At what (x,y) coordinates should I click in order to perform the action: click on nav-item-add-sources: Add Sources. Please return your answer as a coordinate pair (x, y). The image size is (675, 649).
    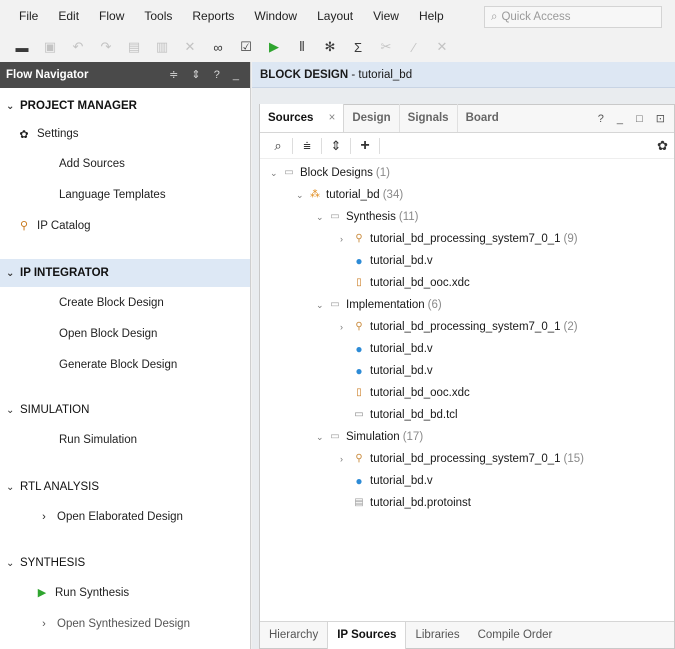
    Looking at the image, I should click on (125, 163).